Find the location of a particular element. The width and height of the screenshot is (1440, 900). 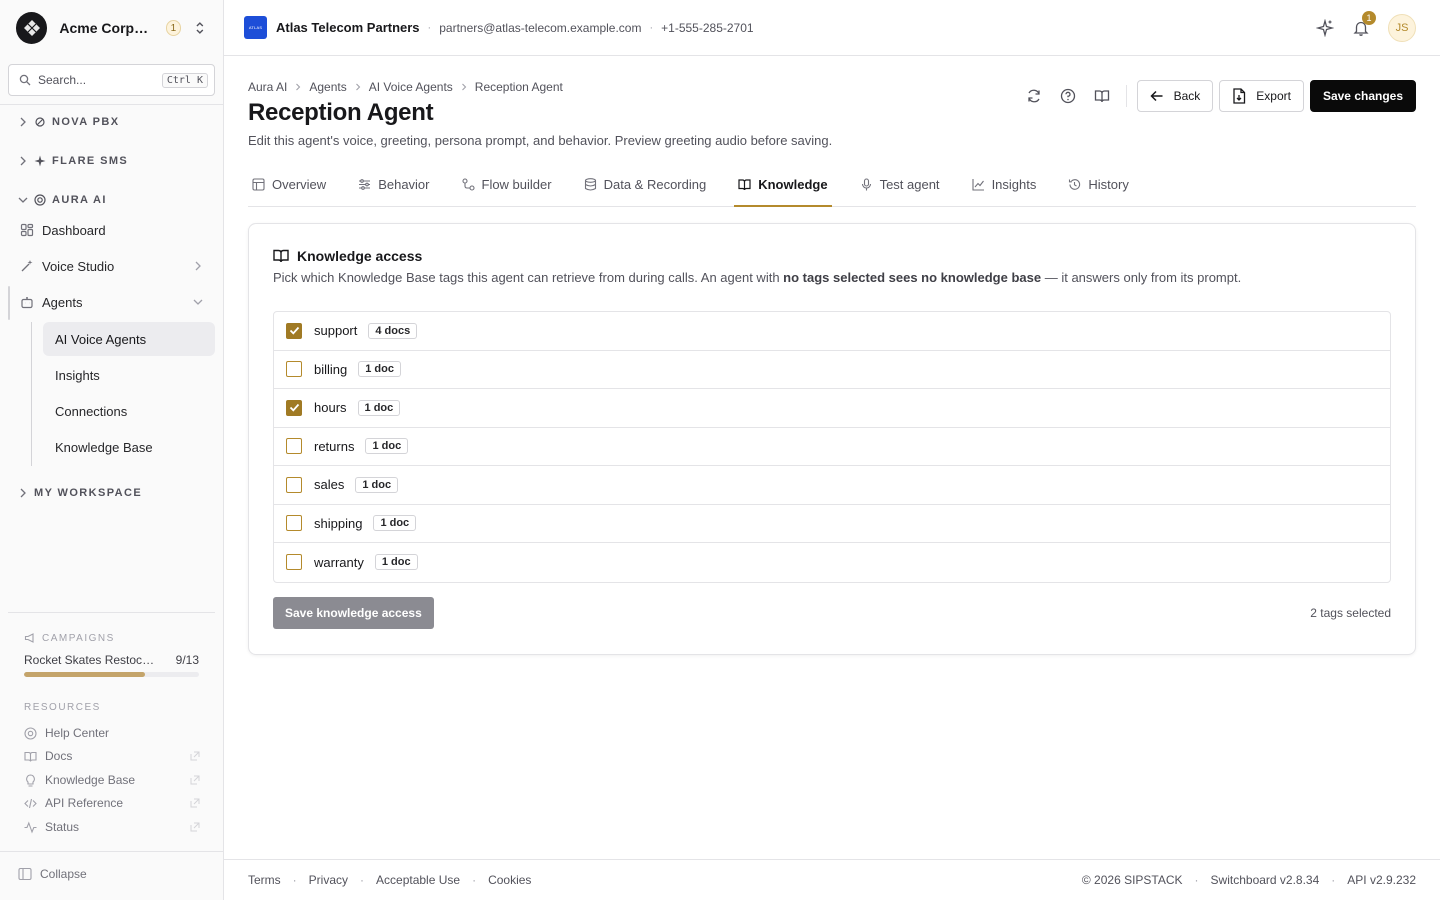

resources-header: RESOURCES is located at coordinates (62, 707).